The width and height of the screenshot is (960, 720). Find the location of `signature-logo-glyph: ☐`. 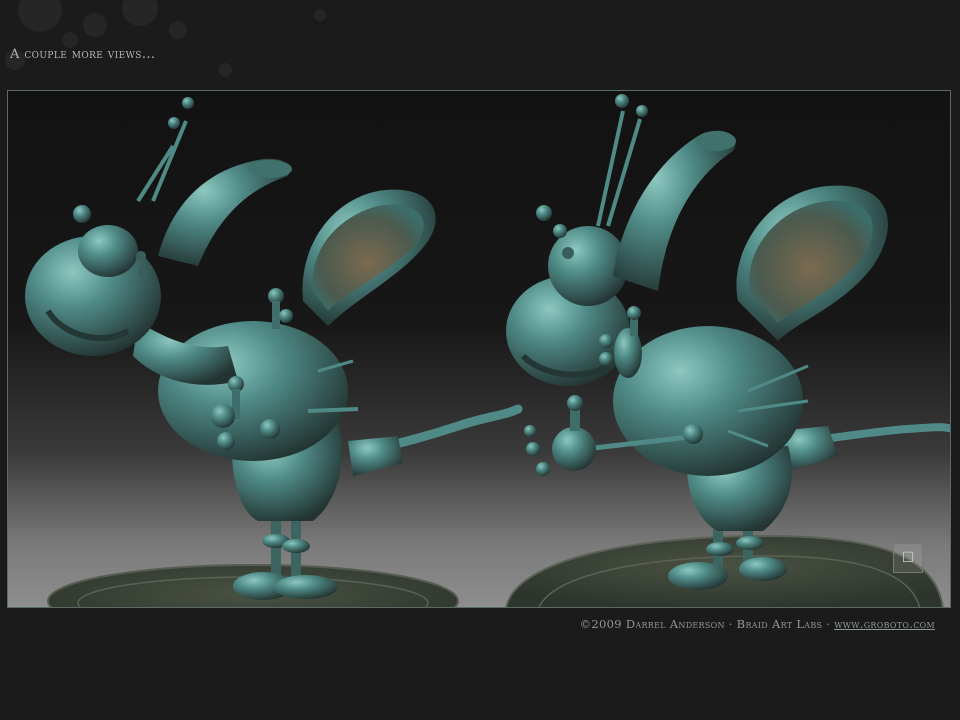

signature-logo-glyph: ☐ is located at coordinates (908, 558).